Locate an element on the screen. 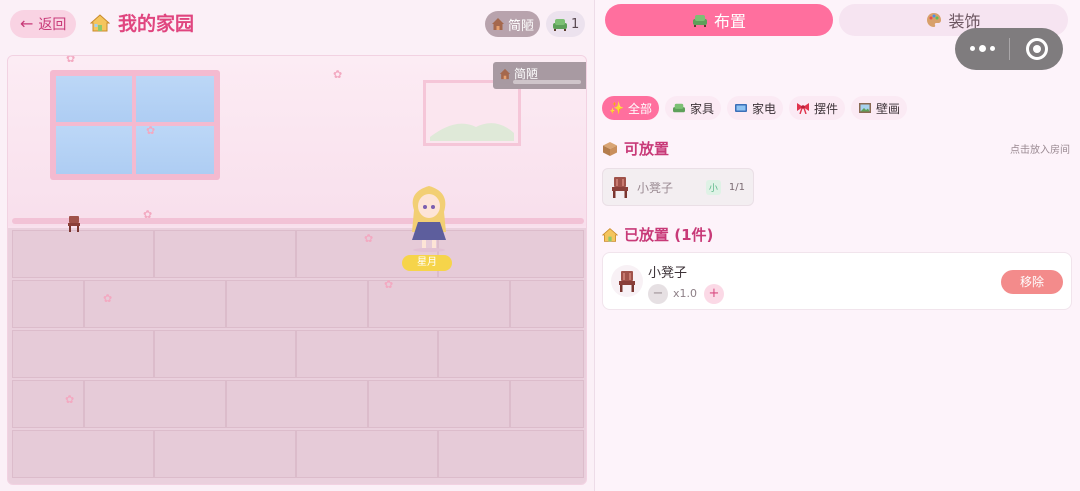 This screenshot has width=1080, height=491. close-button is located at coordinates (1036, 49).